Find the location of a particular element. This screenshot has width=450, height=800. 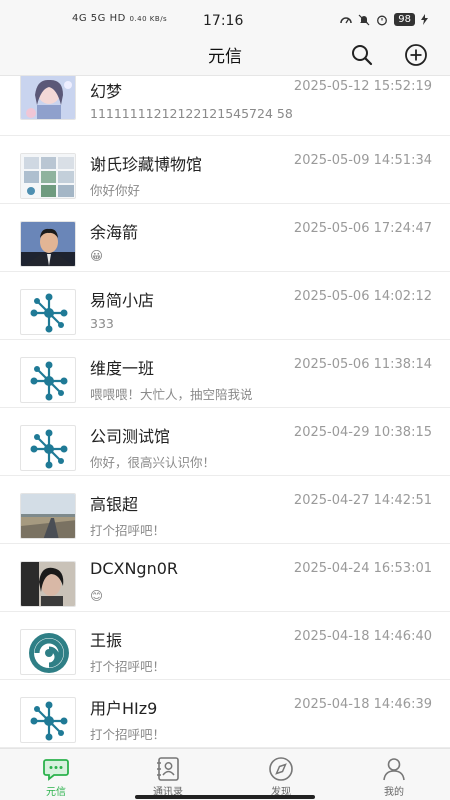

add-button is located at coordinates (416, 55).